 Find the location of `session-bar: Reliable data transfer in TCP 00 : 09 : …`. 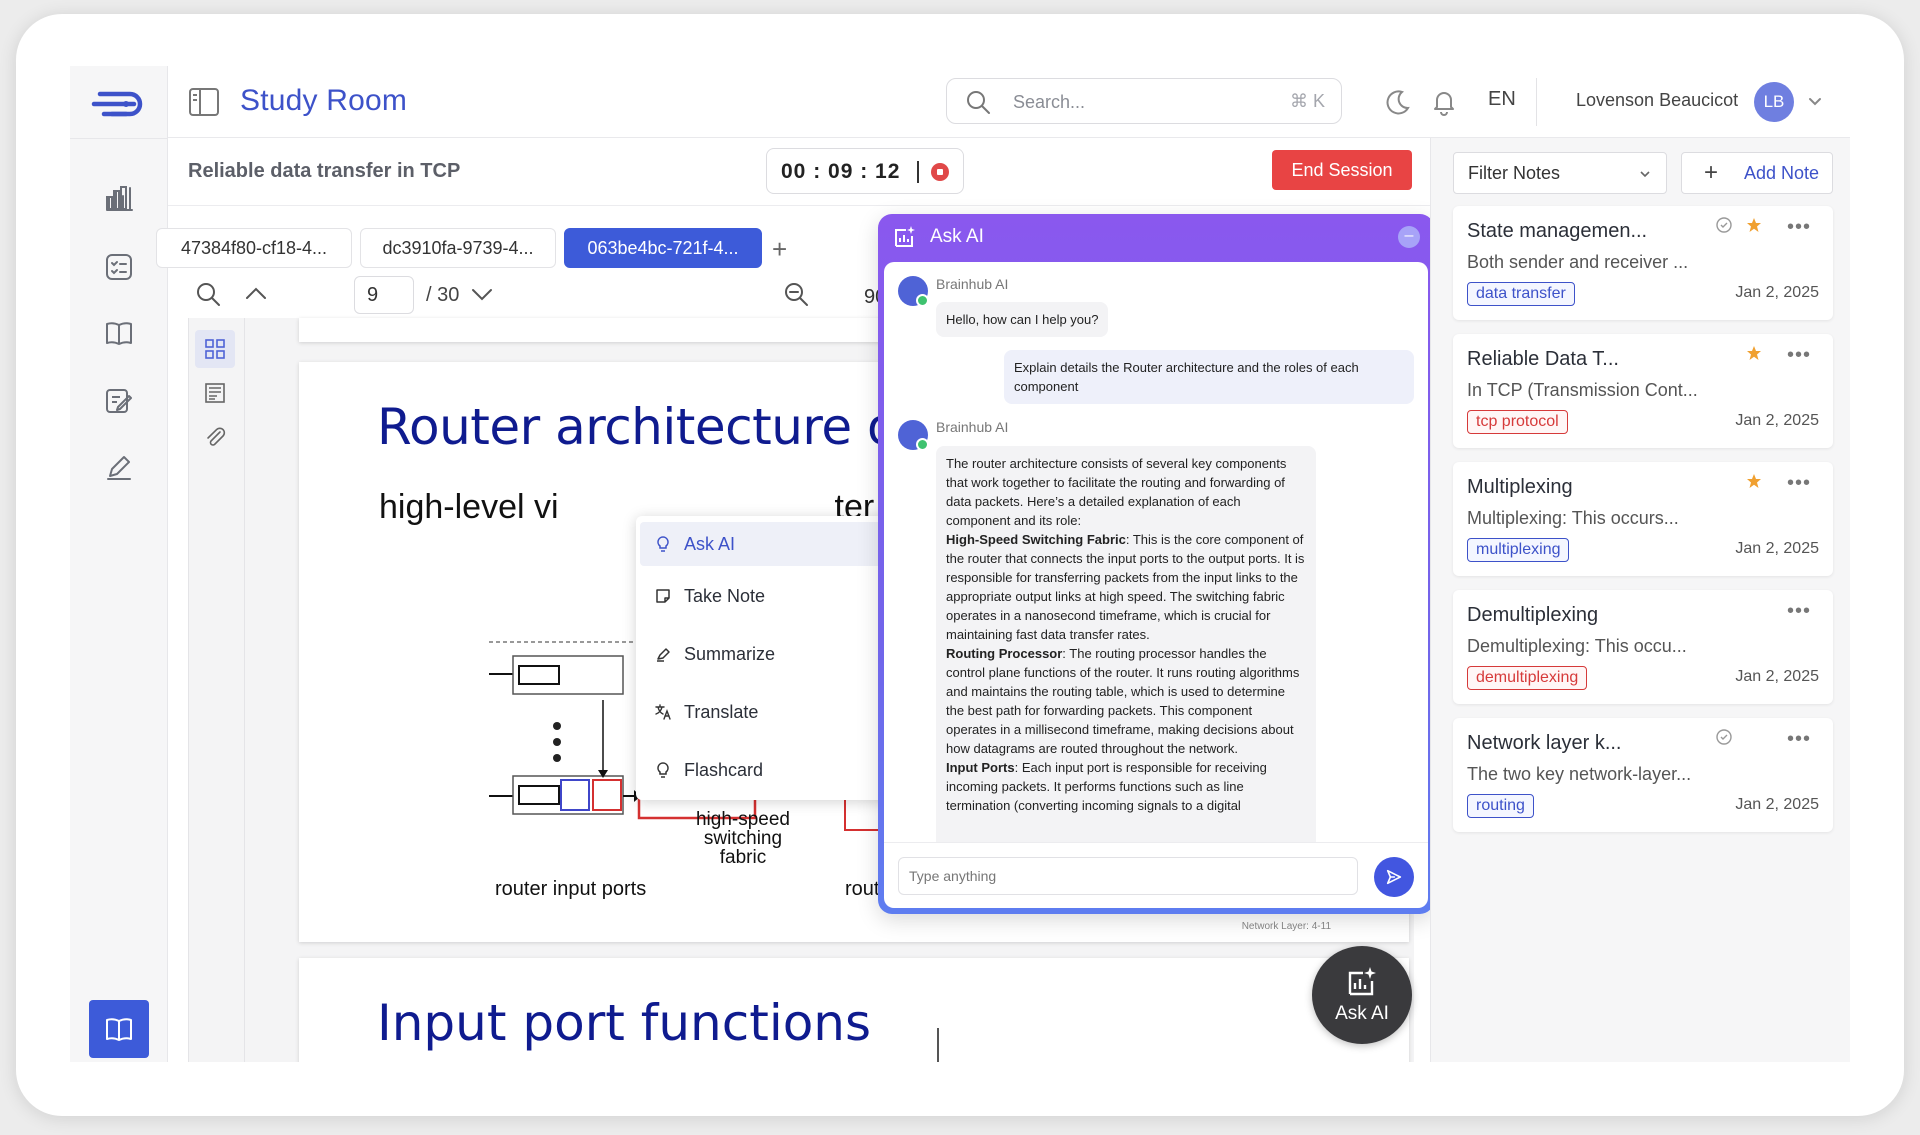

session-bar: Reliable data transfer in TCP 00 : 09 : … is located at coordinates (799, 172).